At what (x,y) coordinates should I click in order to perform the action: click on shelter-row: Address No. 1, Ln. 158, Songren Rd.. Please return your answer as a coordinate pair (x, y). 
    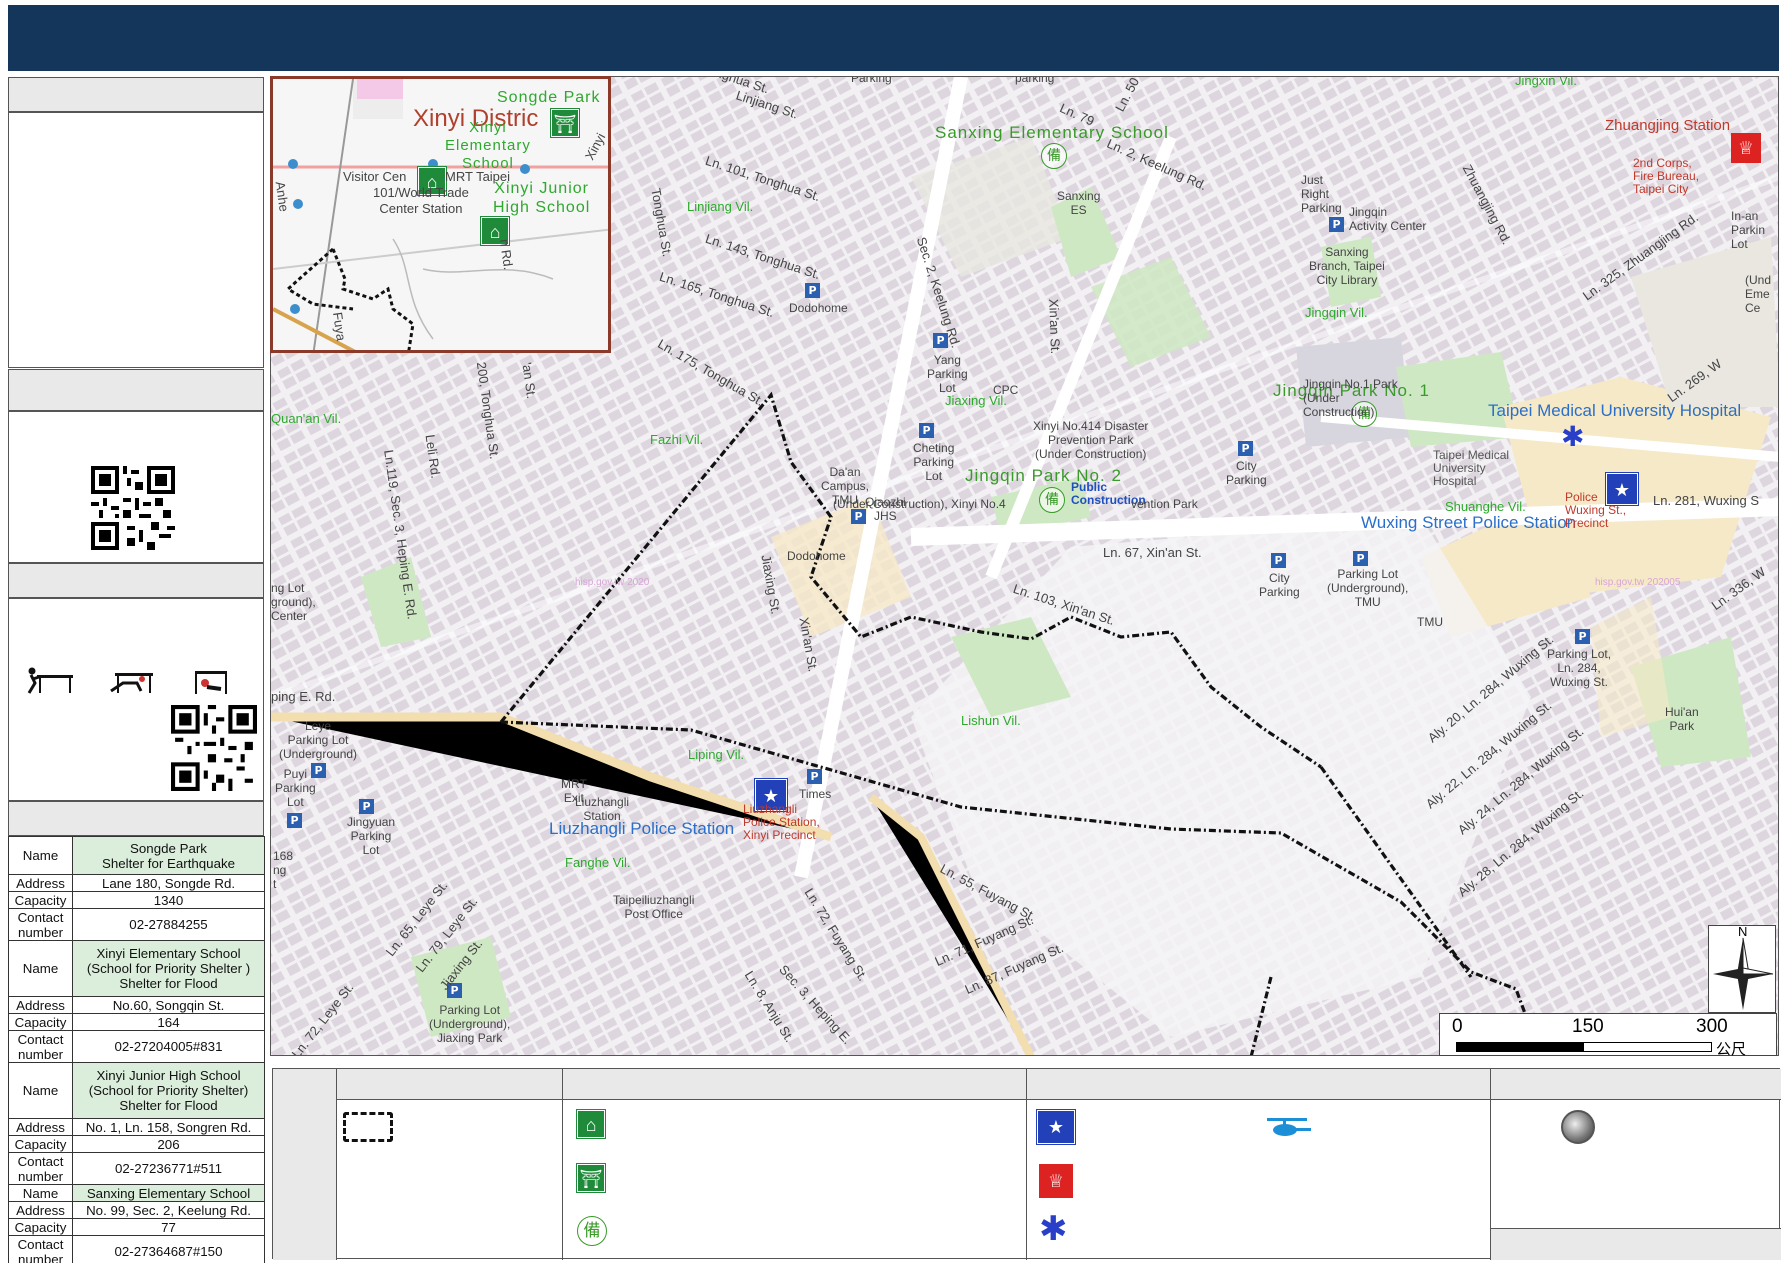
    Looking at the image, I should click on (136, 1127).